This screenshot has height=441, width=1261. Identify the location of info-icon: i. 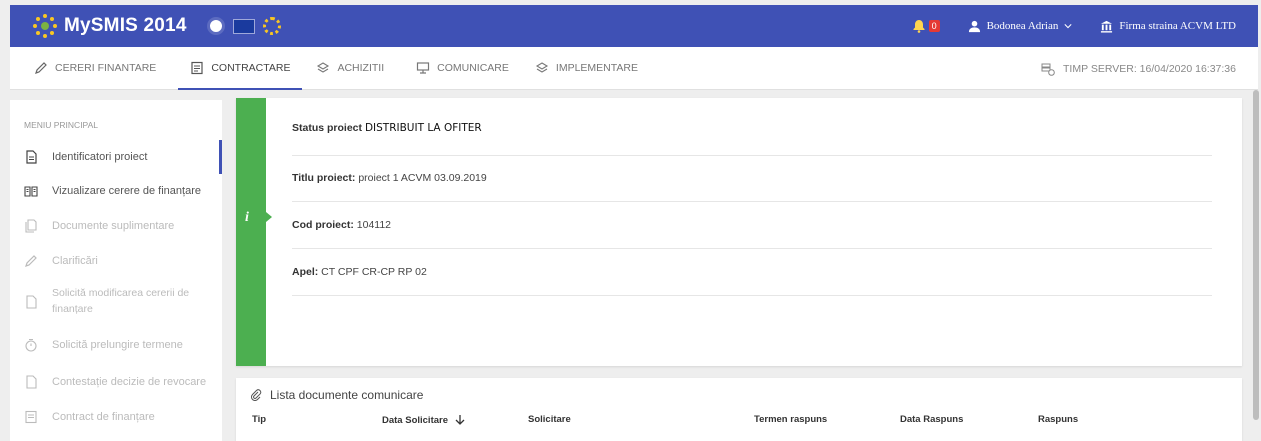
(247, 217).